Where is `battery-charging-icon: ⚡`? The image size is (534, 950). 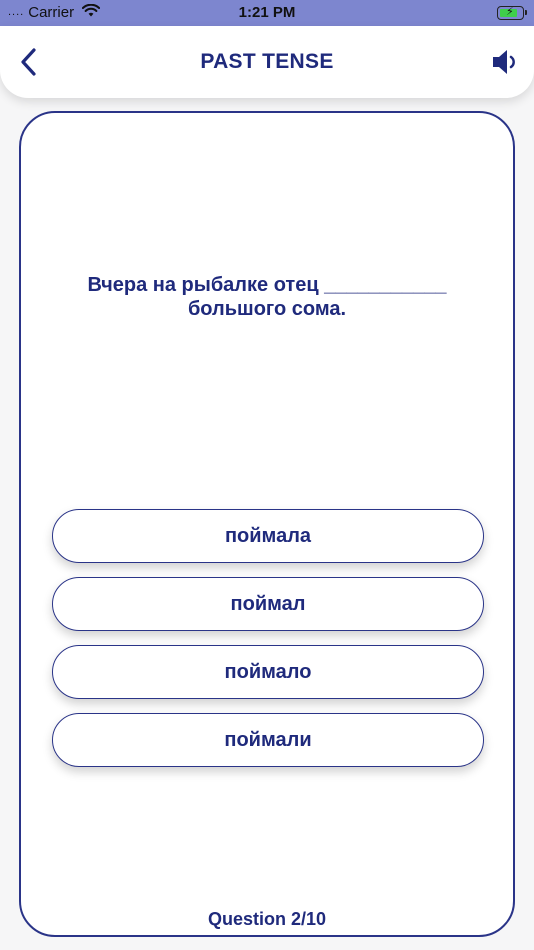
battery-charging-icon: ⚡ is located at coordinates (512, 13).